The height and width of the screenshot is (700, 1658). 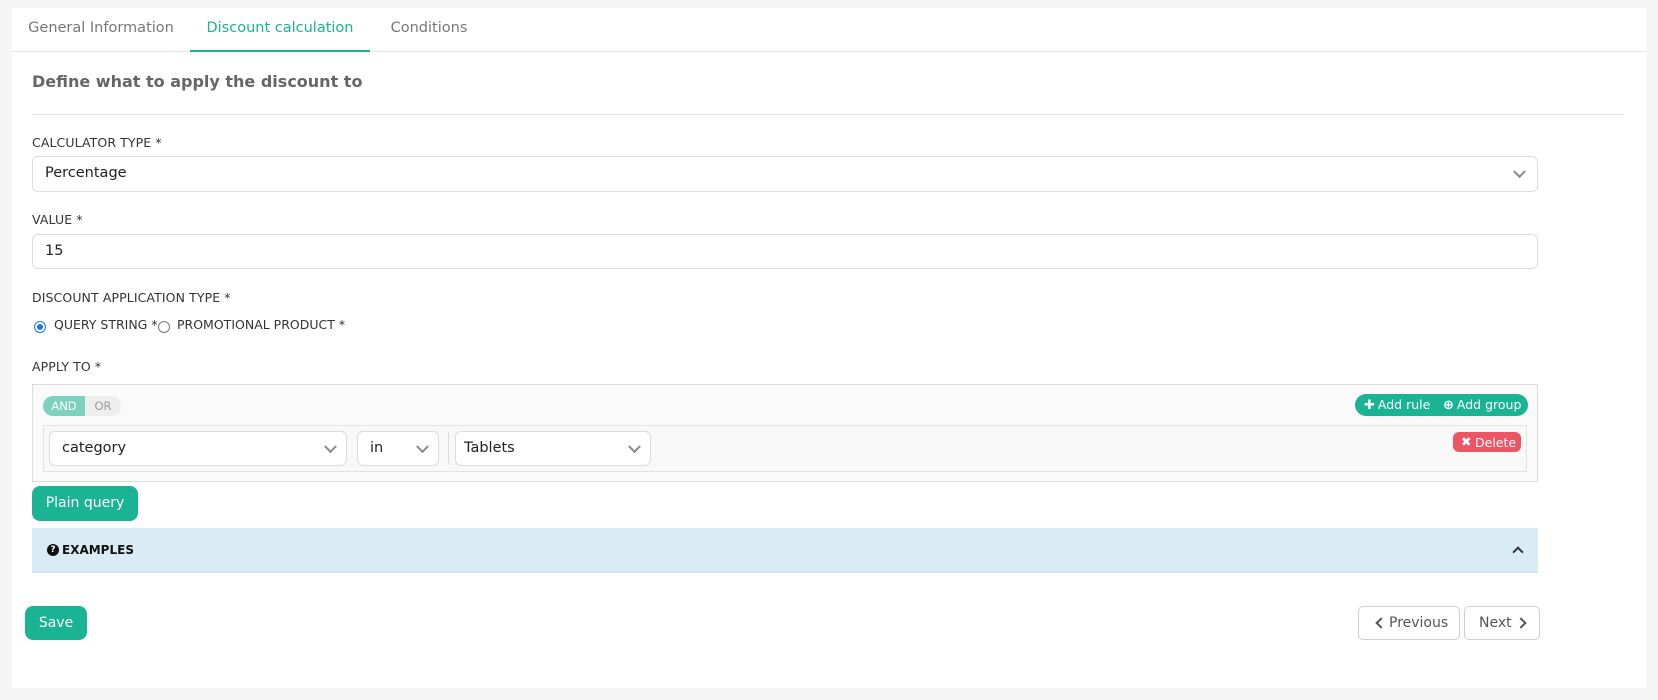 What do you see at coordinates (53, 550) in the screenshot?
I see `question-circle-icon: ?` at bounding box center [53, 550].